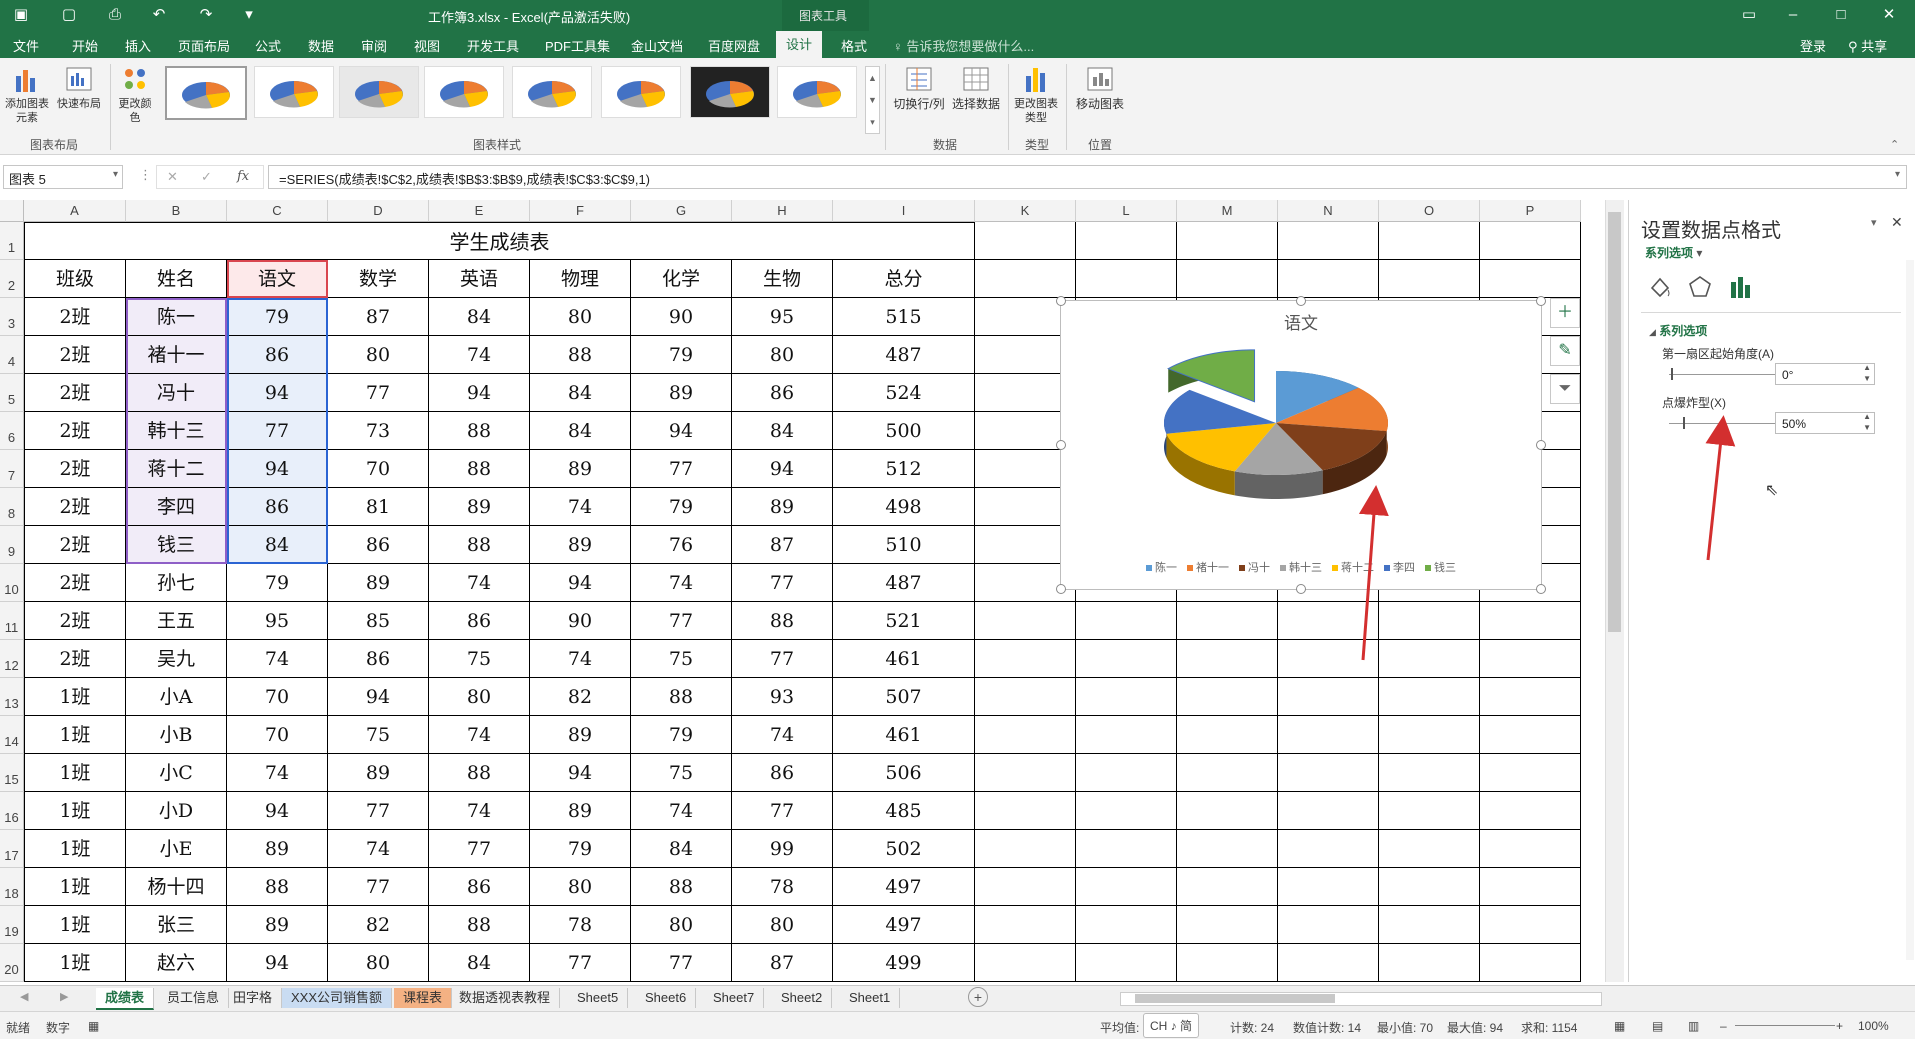  Describe the element at coordinates (598, 998) in the screenshot. I see `sheet-tab: Sheet5` at that location.